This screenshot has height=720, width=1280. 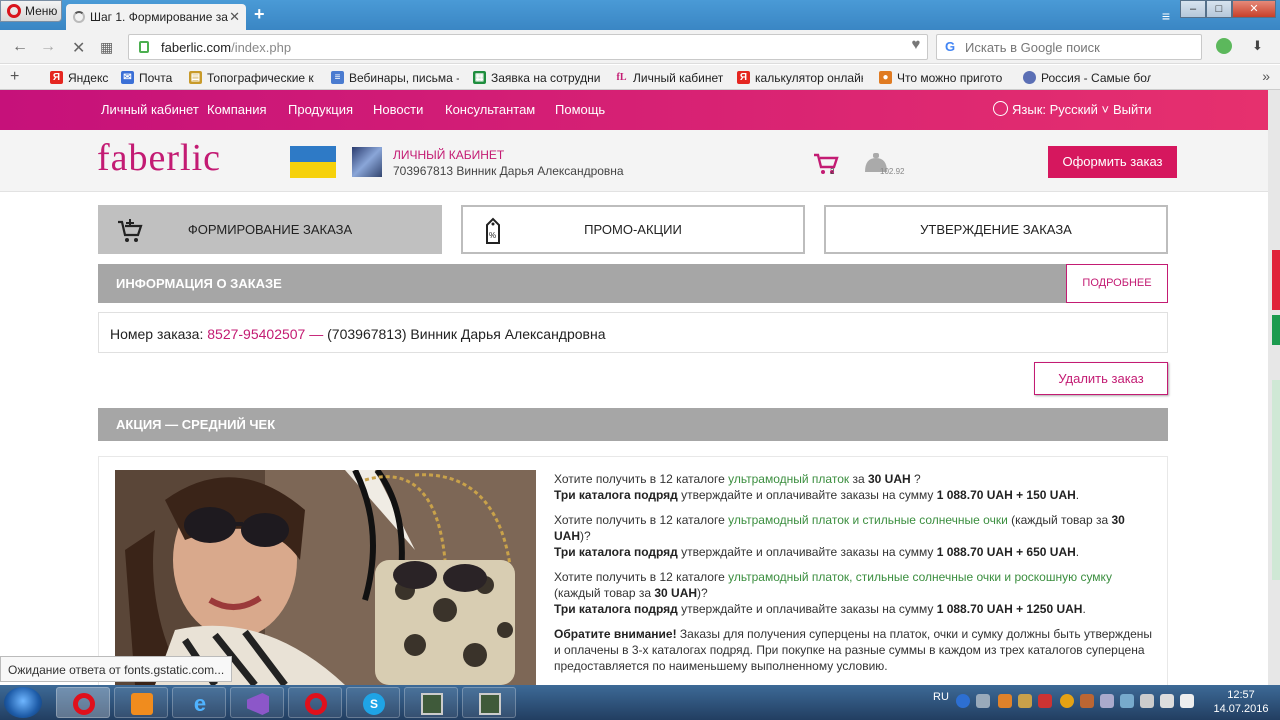 I want to click on nav-item-help: Помощь, so click(x=580, y=109).